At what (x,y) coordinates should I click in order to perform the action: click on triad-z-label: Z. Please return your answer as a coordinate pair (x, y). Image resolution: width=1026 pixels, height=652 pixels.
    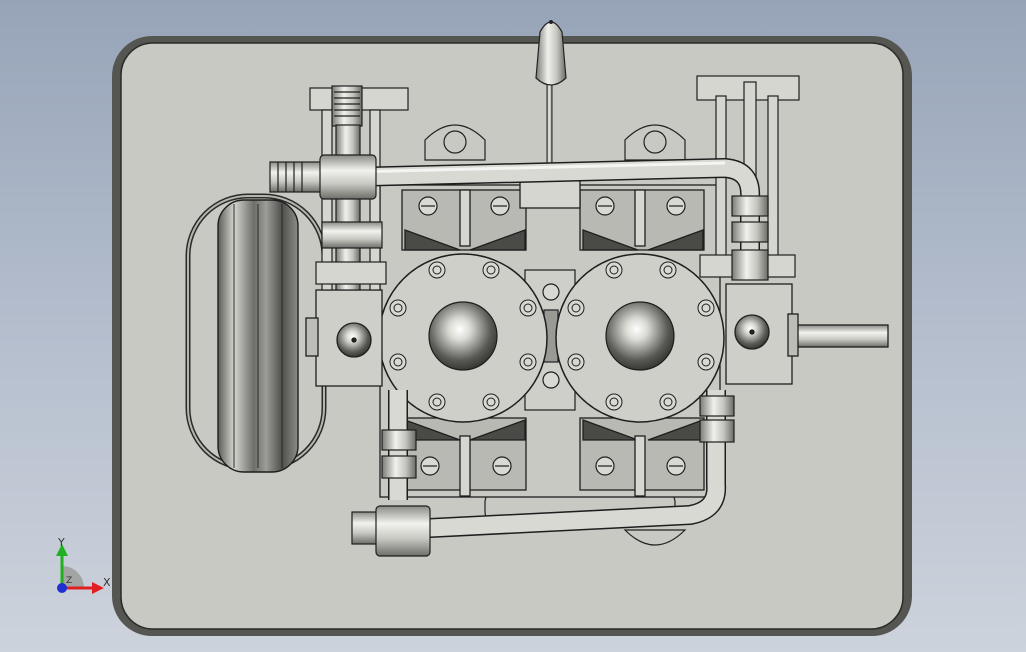
    Looking at the image, I should click on (69, 581).